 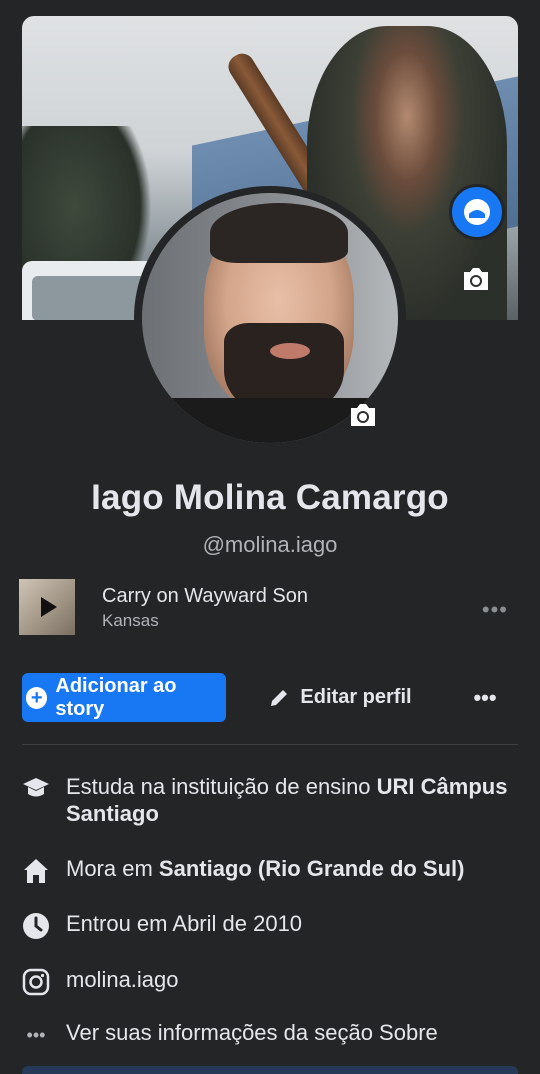 What do you see at coordinates (476, 279) in the screenshot?
I see `cover-camera-icon` at bounding box center [476, 279].